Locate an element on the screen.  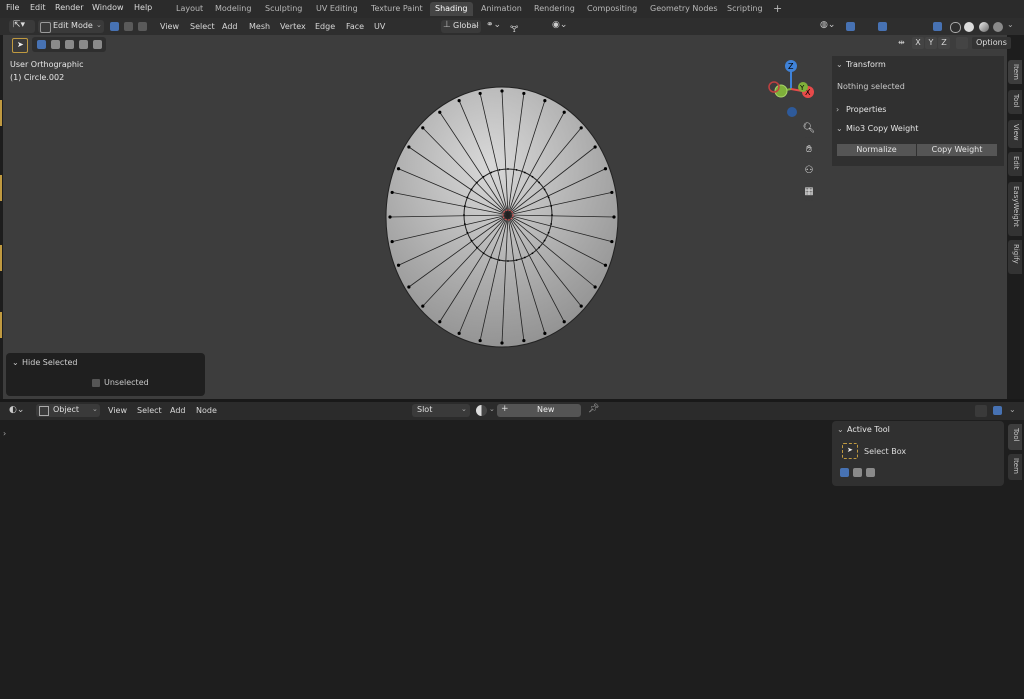
copy-weight-title: Mio3 Copy Weight is located at coordinates (882, 128).